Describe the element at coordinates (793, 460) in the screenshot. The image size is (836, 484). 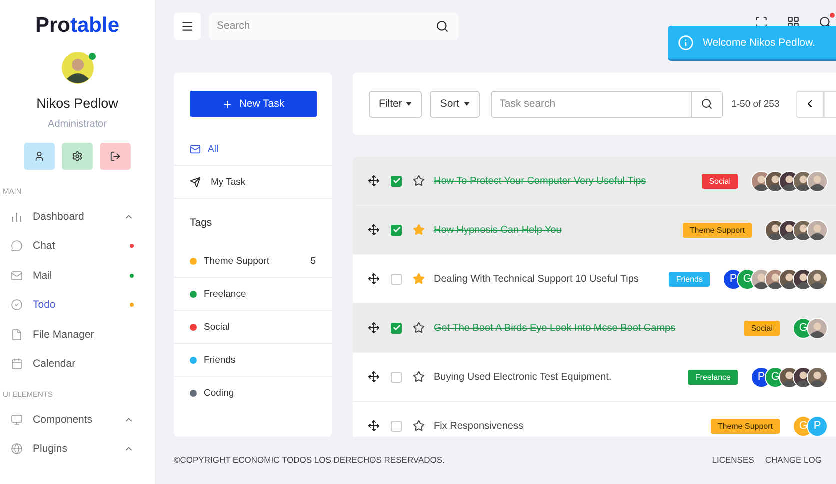
I see `footer-link: CHANGE LOG` at that location.